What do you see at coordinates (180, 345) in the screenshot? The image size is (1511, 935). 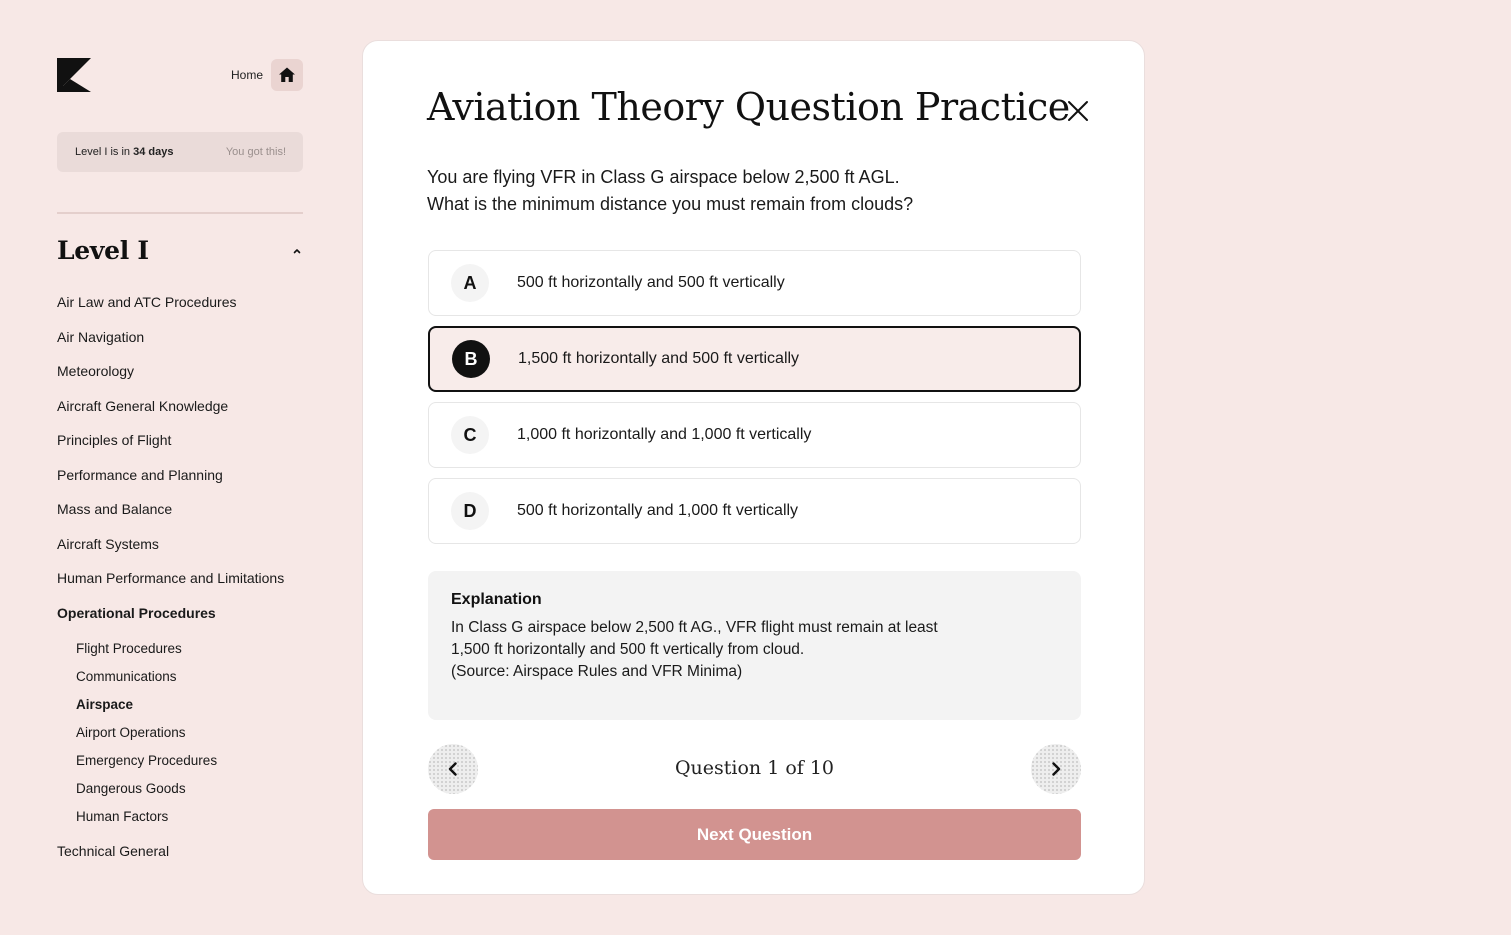 I see `sidebar-topic: Air Navigation` at bounding box center [180, 345].